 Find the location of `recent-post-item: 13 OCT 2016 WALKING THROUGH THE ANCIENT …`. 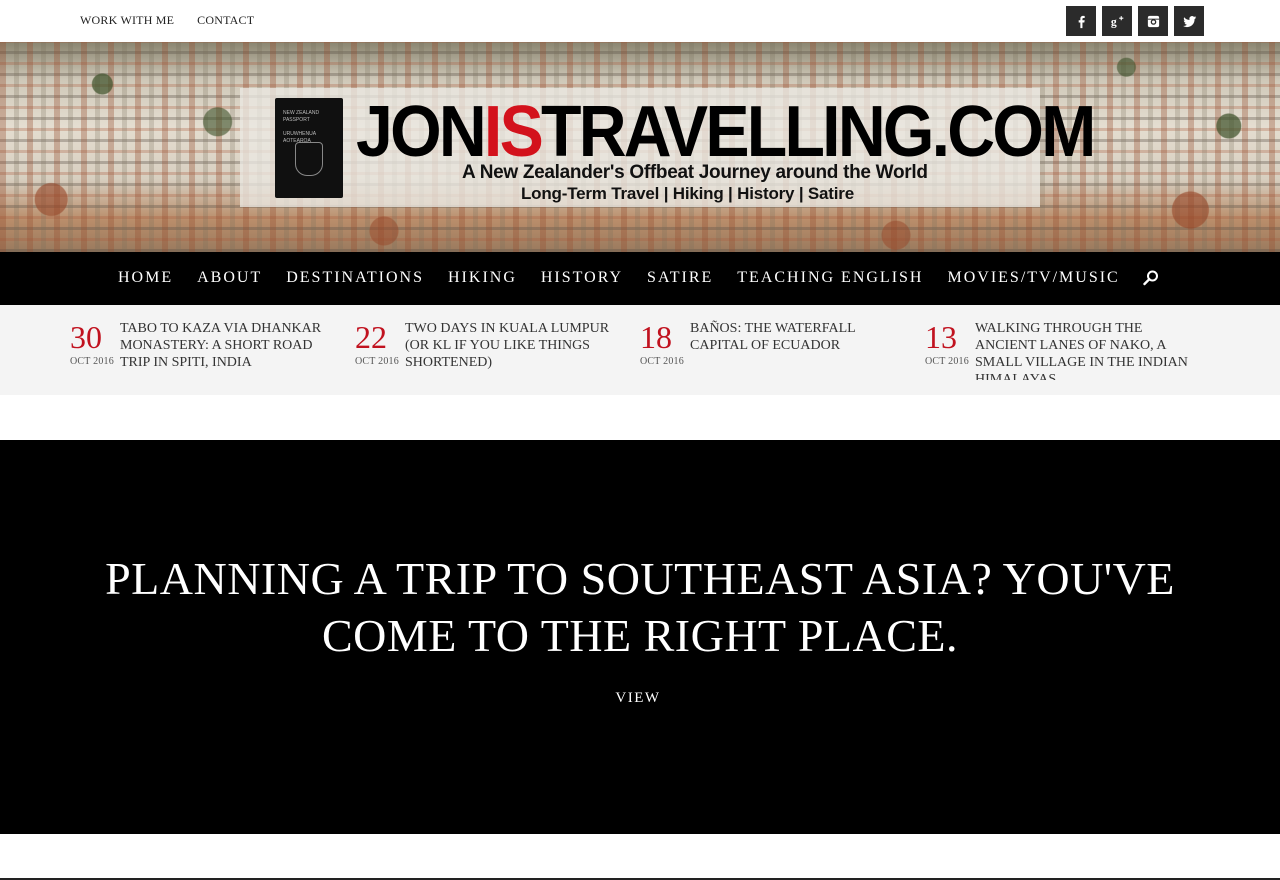

recent-post-item: 13 OCT 2016 WALKING THROUGH THE ANCIENT … is located at coordinates (1060, 350).